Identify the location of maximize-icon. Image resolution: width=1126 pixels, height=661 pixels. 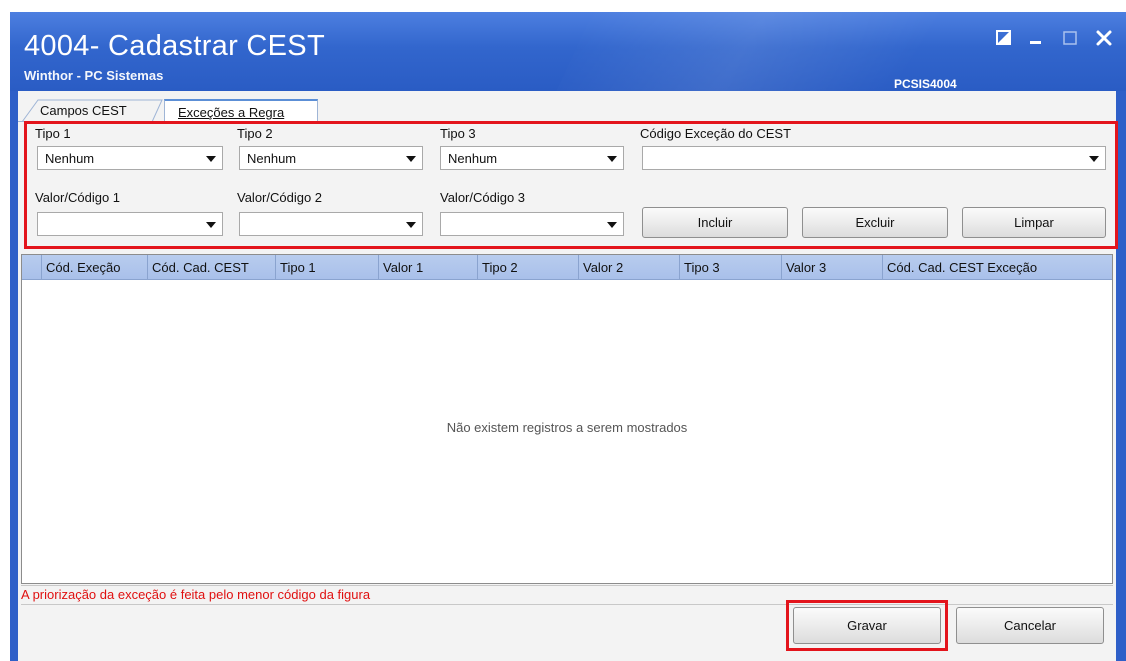
(1070, 38).